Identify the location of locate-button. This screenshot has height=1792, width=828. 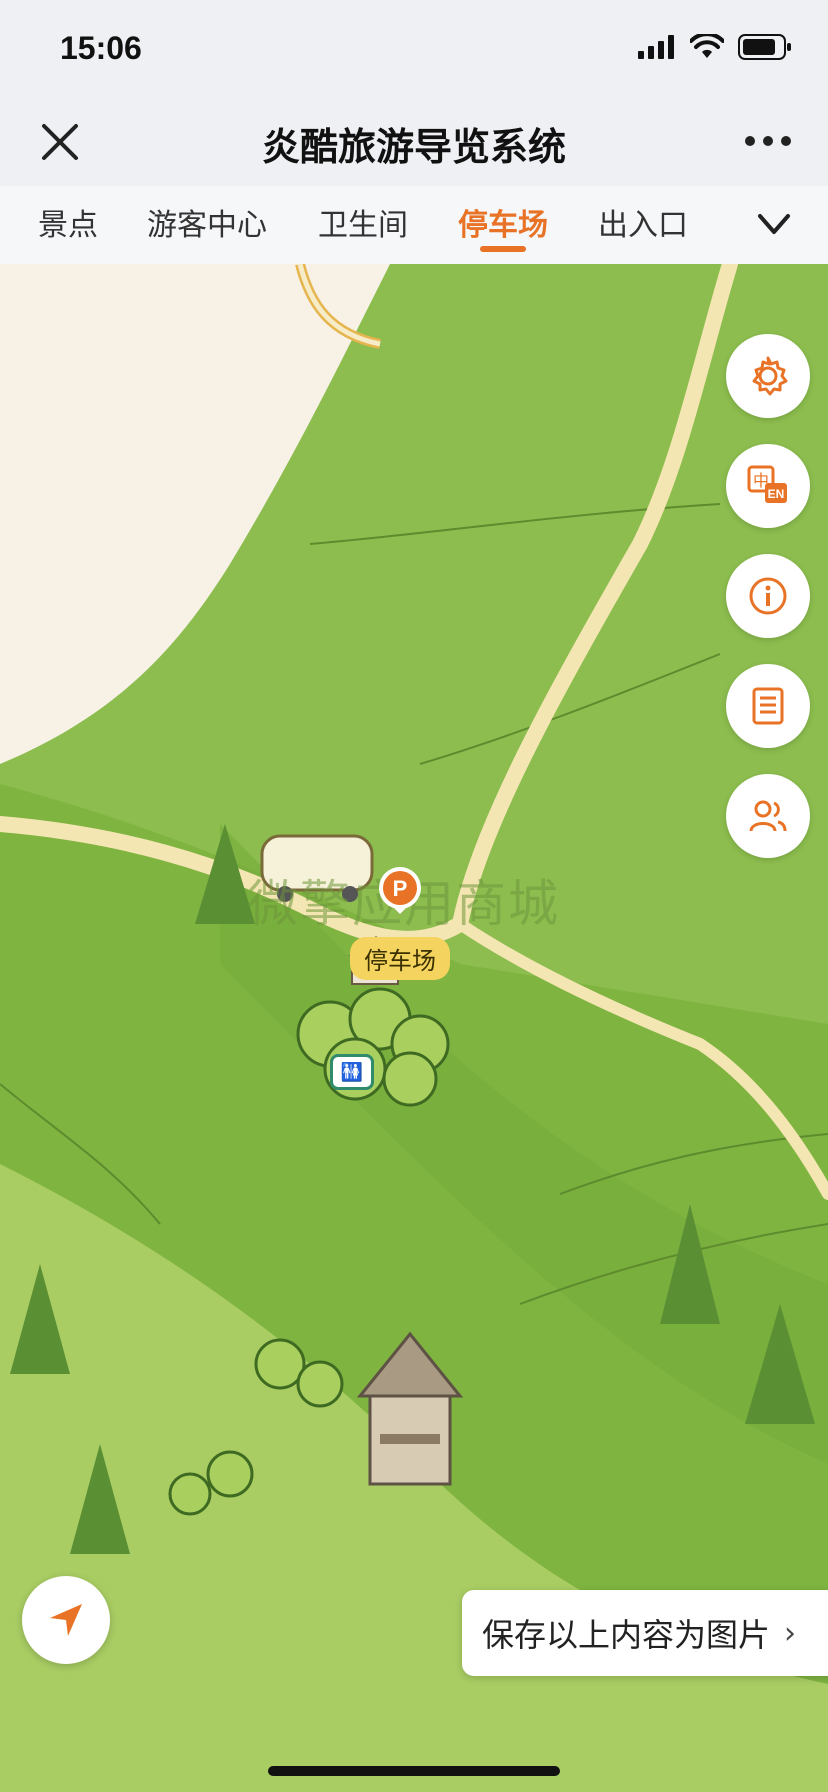
(66, 1620).